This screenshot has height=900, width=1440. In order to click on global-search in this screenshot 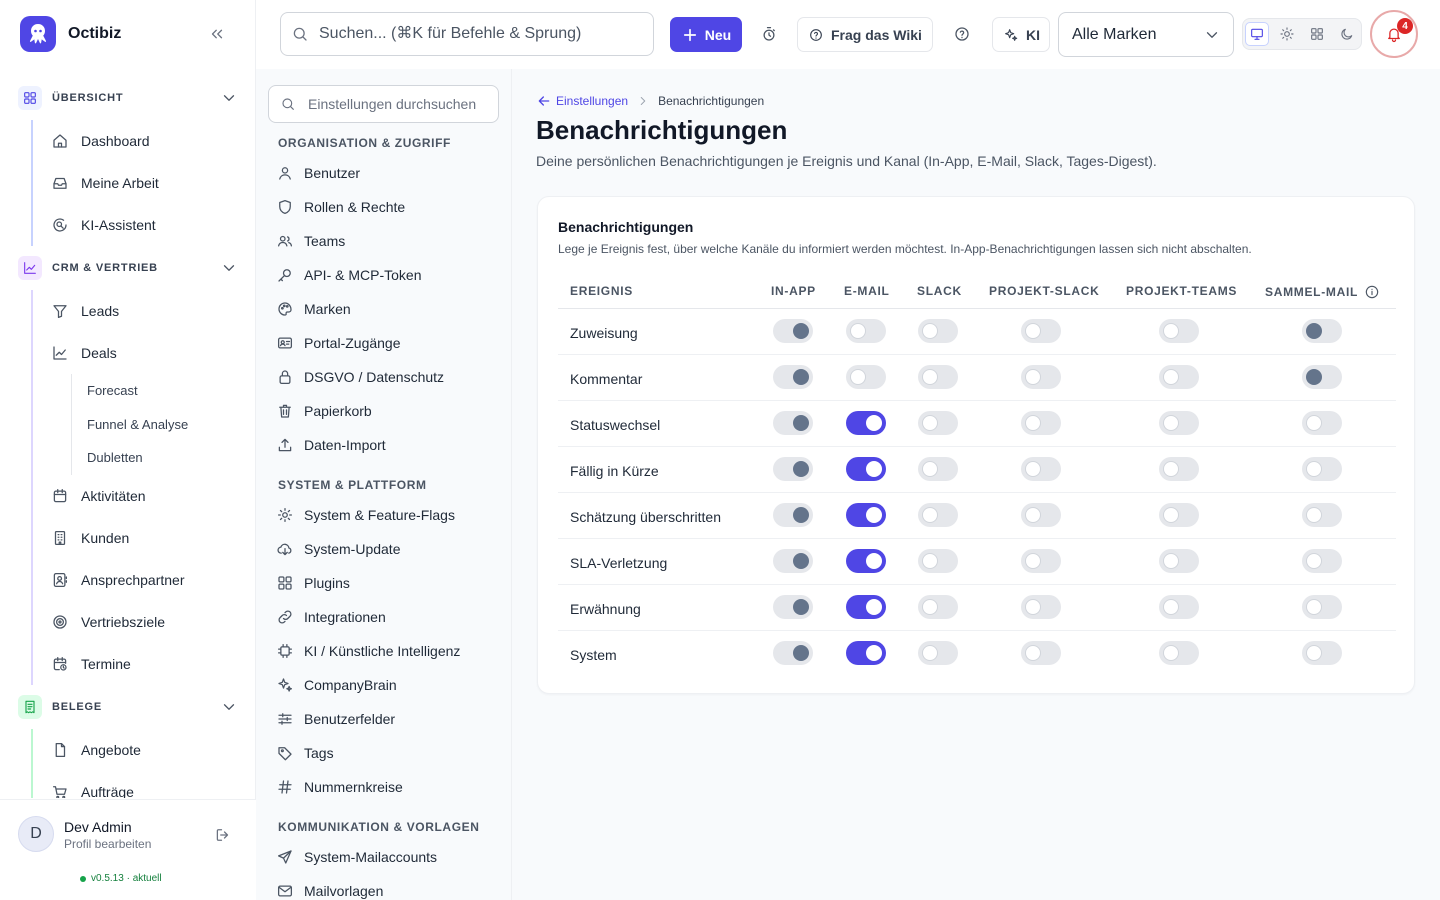, I will do `click(467, 34)`.